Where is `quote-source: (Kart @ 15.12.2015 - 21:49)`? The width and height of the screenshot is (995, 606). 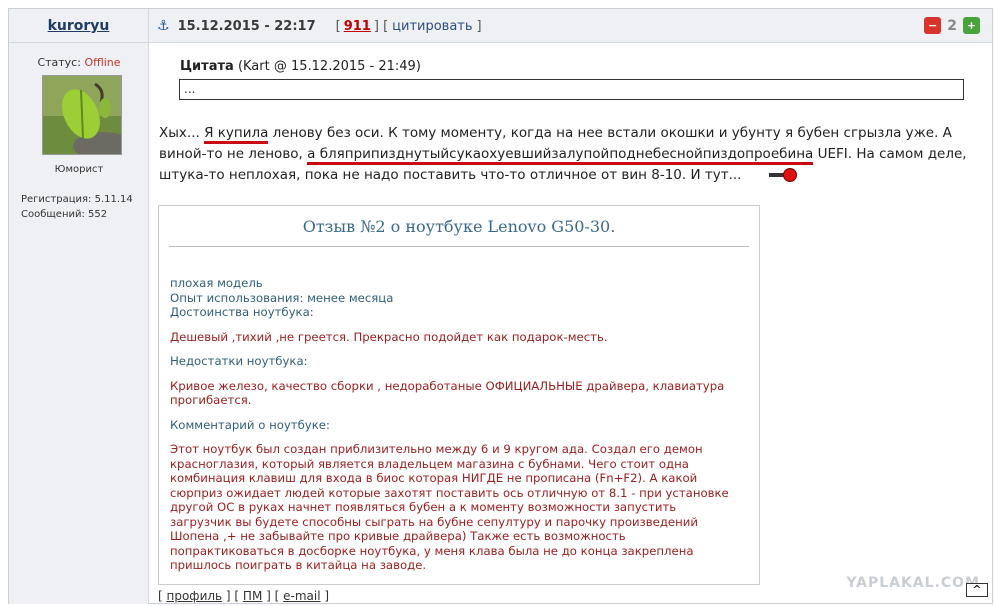 quote-source: (Kart @ 15.12.2015 - 21:49) is located at coordinates (329, 66).